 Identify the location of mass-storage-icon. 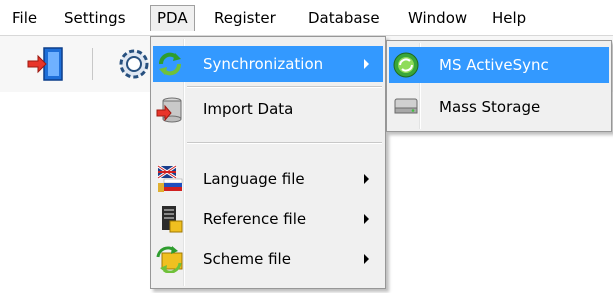
(406, 107).